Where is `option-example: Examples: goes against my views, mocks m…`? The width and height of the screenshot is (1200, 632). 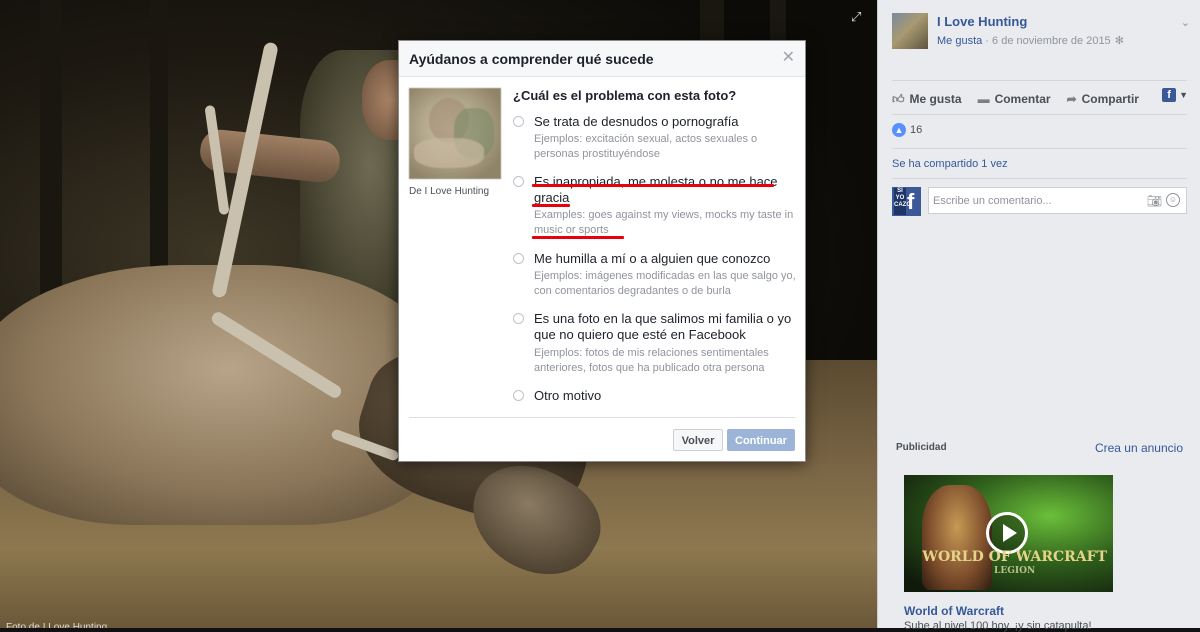 option-example: Examples: goes against my views, mocks m… is located at coordinates (664, 222).